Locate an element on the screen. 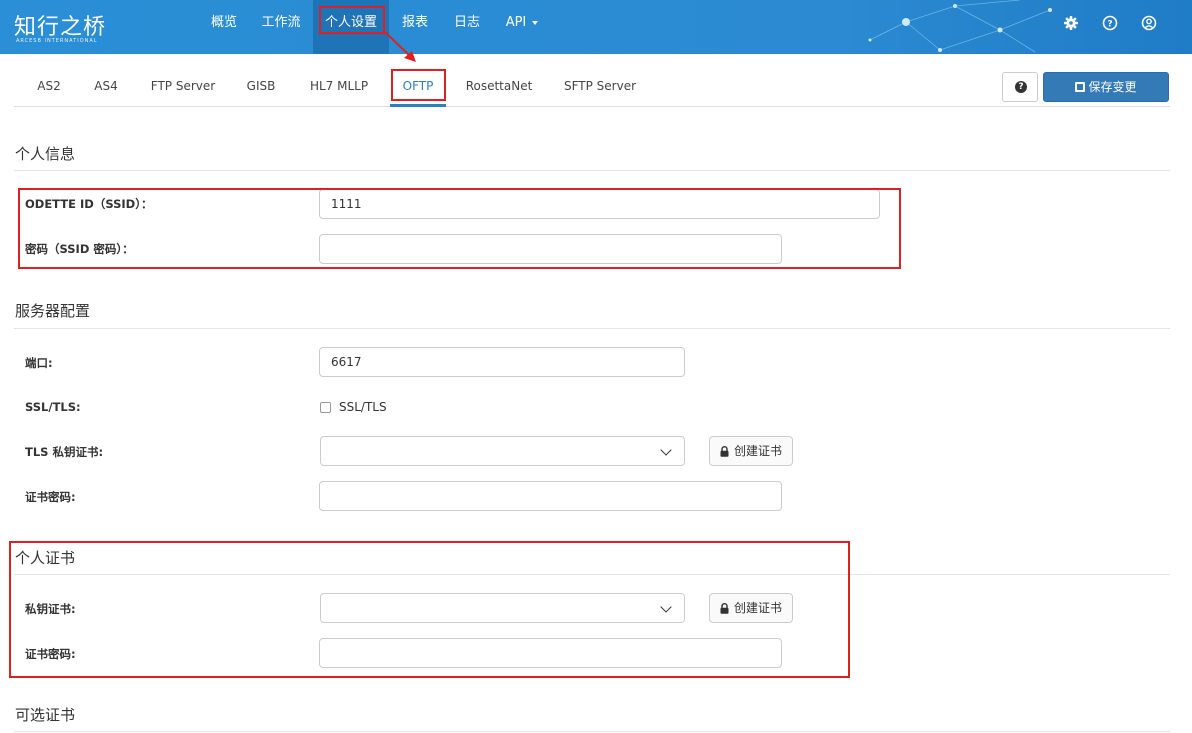 This screenshot has width=1192, height=733. tab-rosettanet: RosettaNet is located at coordinates (499, 86).